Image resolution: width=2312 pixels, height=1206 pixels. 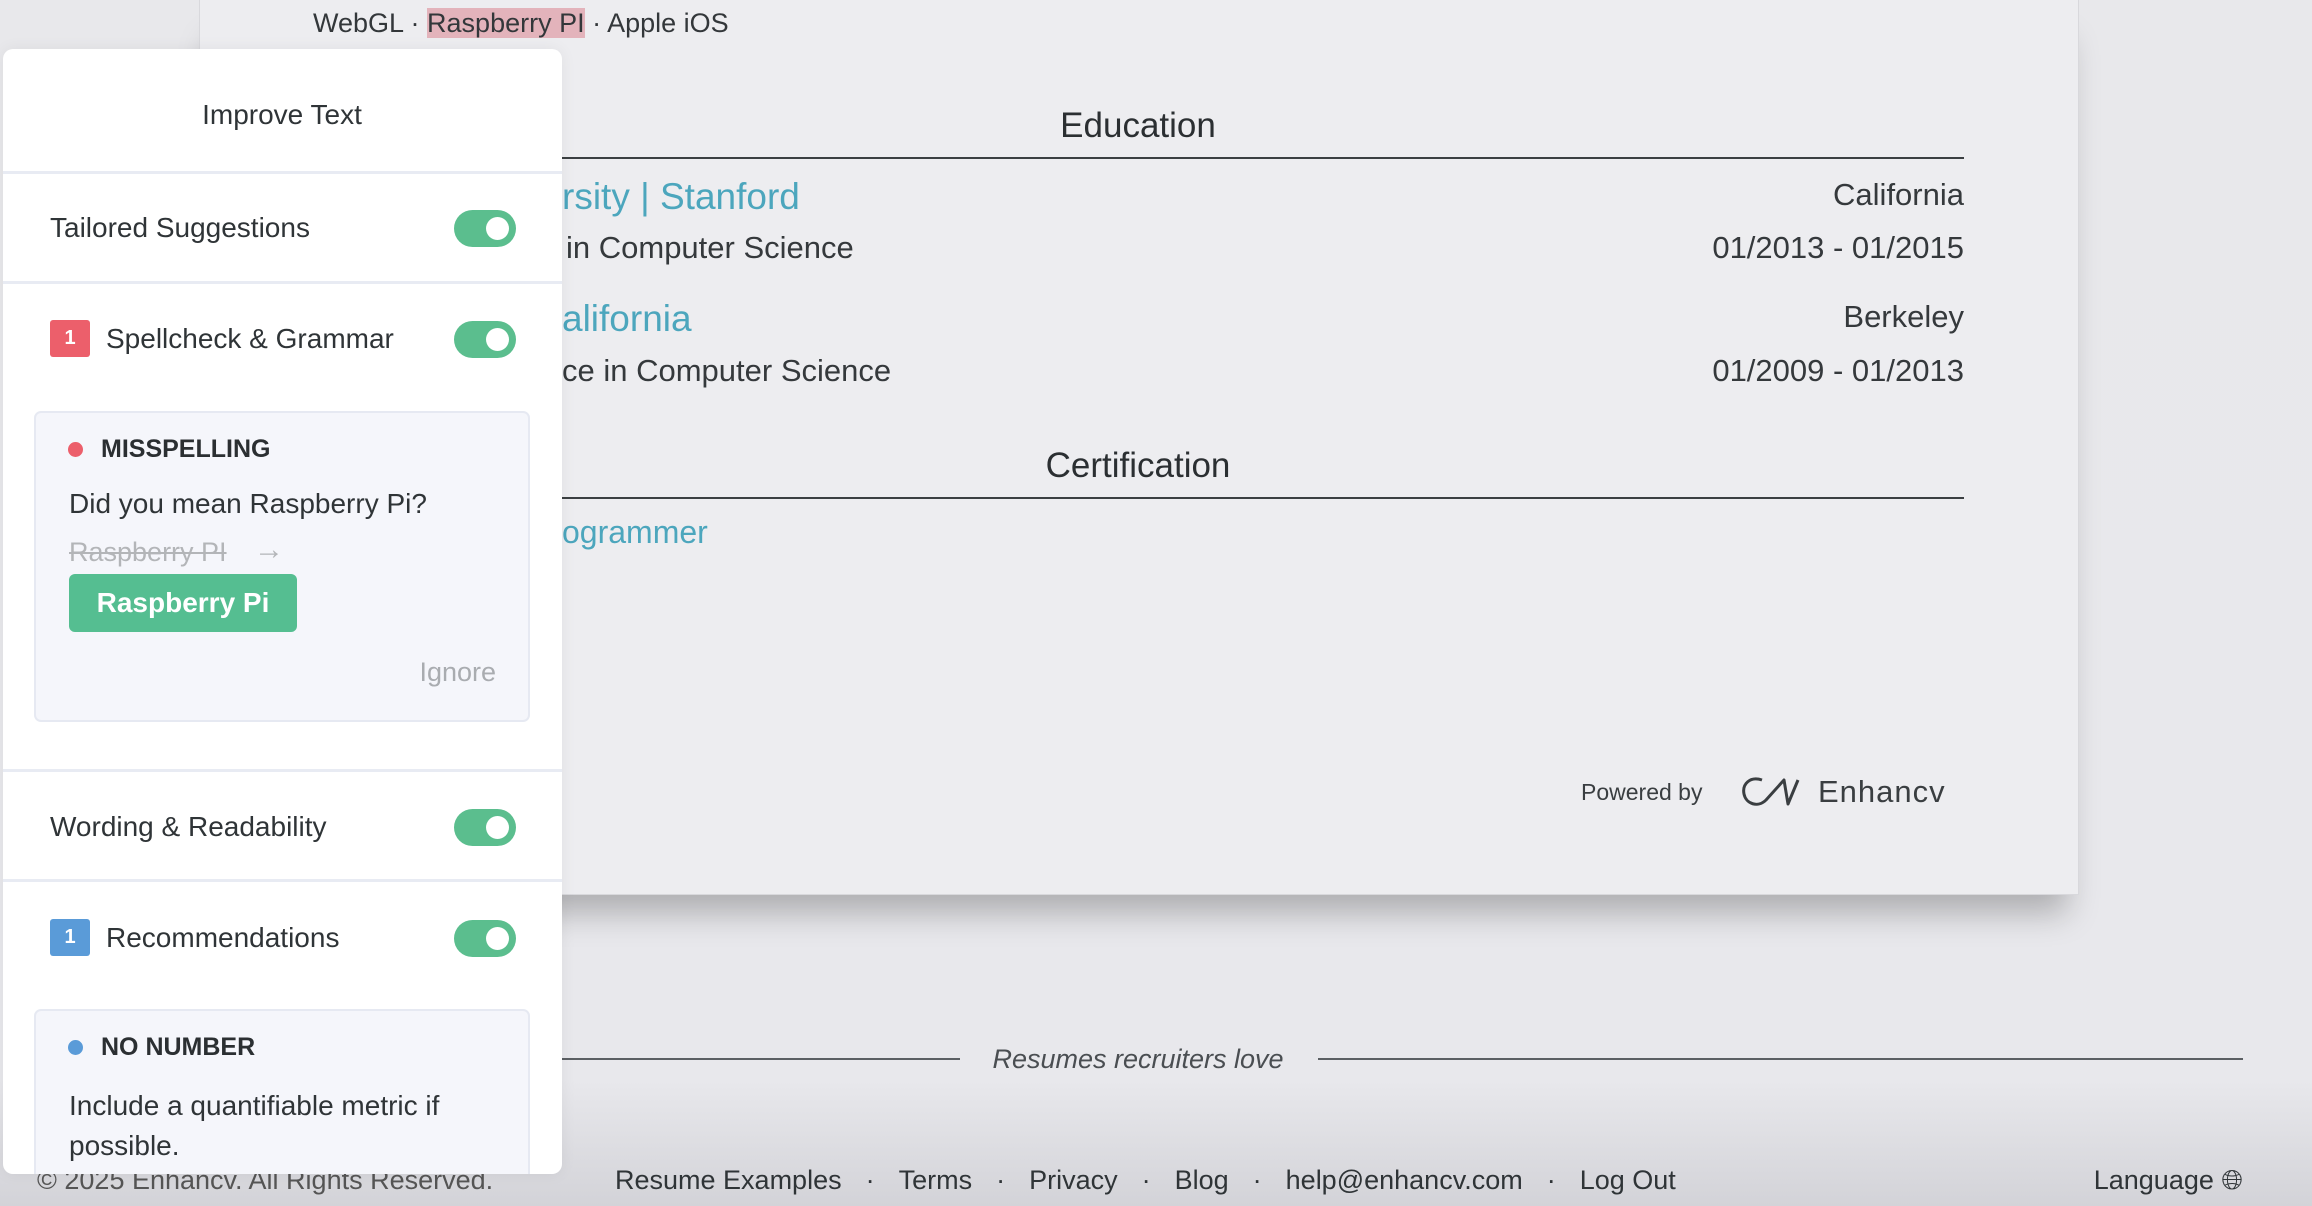 I want to click on degree: ce in Computer Science, so click(x=727, y=370).